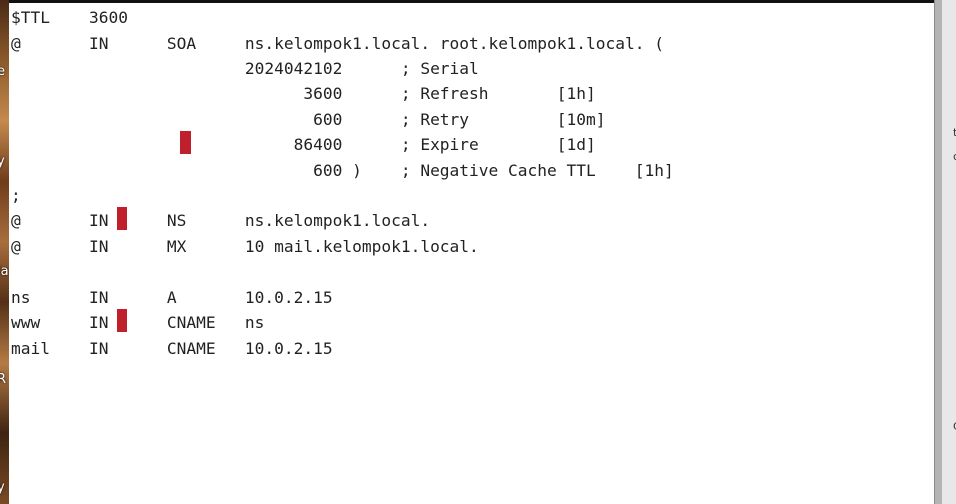  Describe the element at coordinates (303, 144) in the screenshot. I see `zone-line-expire: 86400 ; Expire [1d]` at that location.